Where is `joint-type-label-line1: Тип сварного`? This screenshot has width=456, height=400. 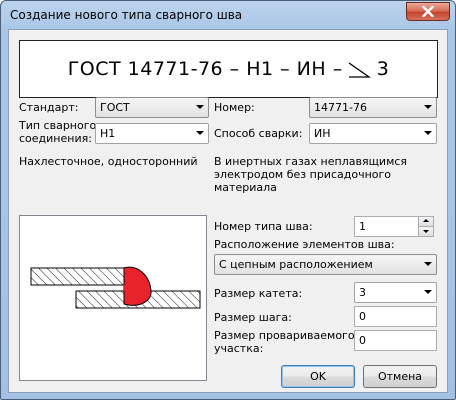 joint-type-label-line1: Тип сварного is located at coordinates (58, 125).